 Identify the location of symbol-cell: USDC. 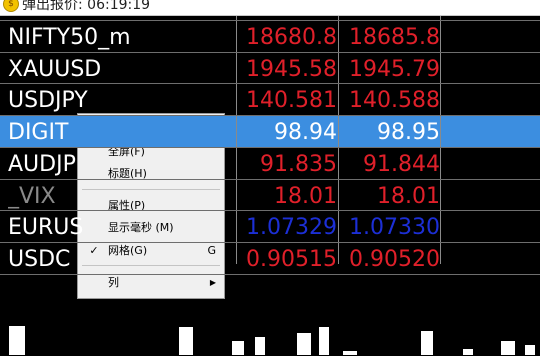
(39, 259).